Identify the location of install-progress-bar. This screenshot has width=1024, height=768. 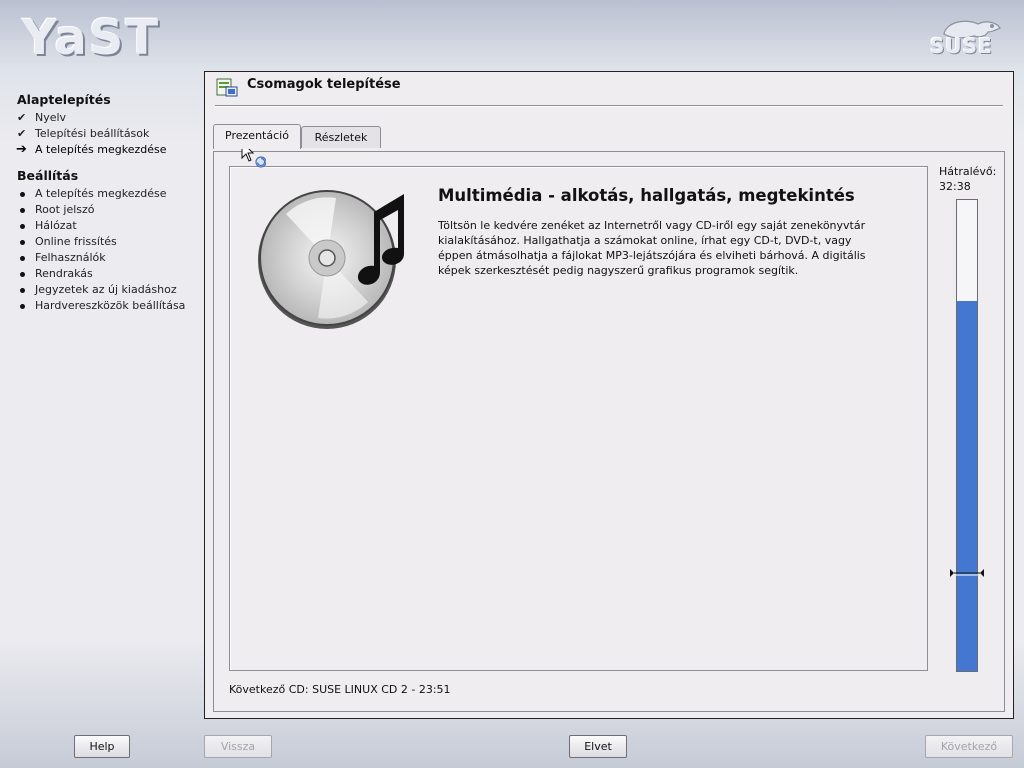
(967, 435).